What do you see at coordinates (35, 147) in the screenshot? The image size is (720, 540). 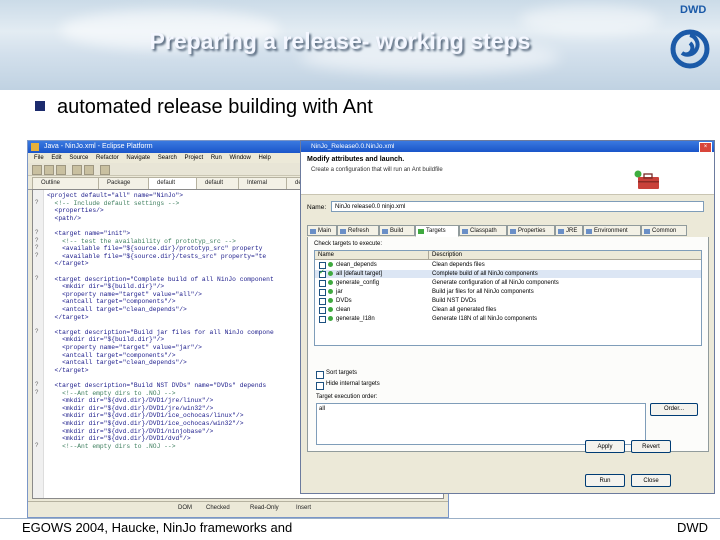 I see `eclipse-app-icon` at bounding box center [35, 147].